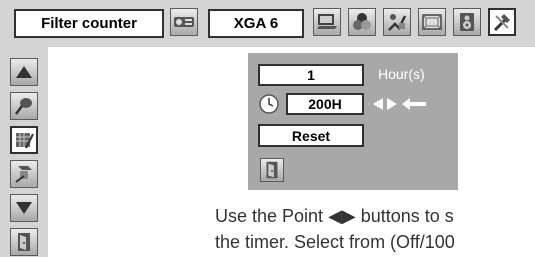 The height and width of the screenshot is (257, 535). Describe the element at coordinates (24, 72) in the screenshot. I see `up-arrow-icon` at that location.